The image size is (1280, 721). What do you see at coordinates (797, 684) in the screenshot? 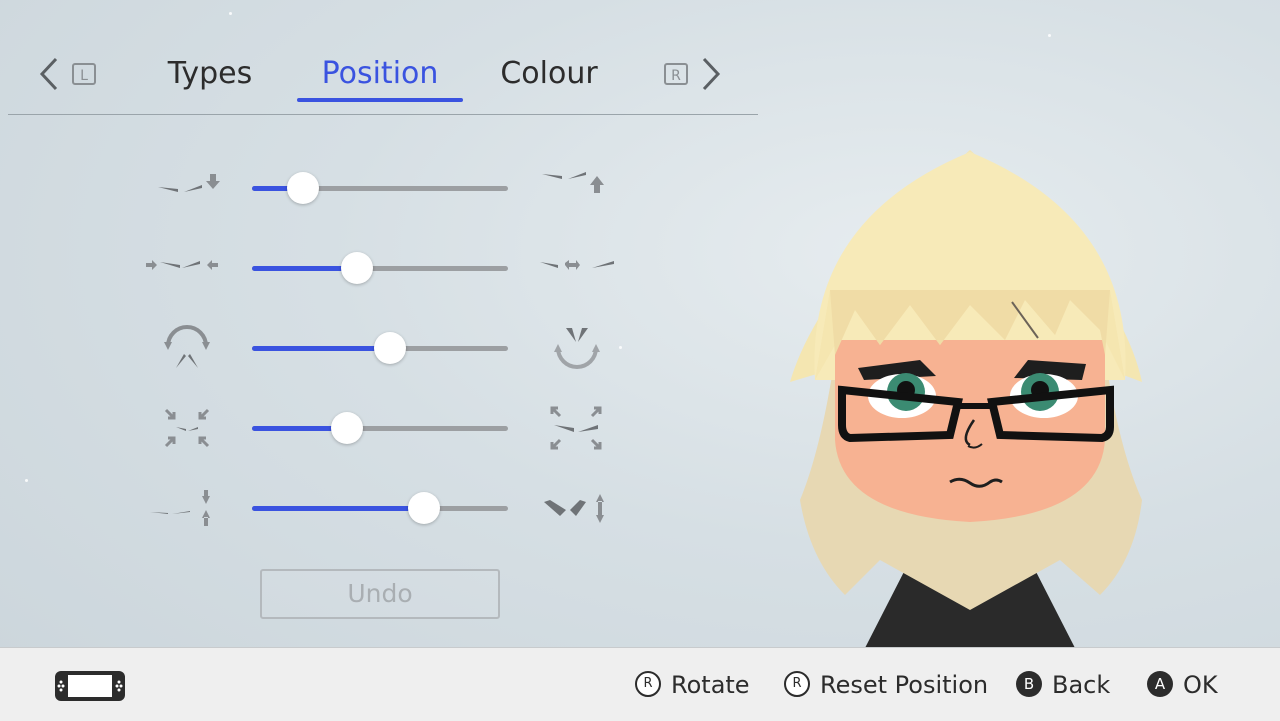
I see `r-stick-press-icon: R` at bounding box center [797, 684].